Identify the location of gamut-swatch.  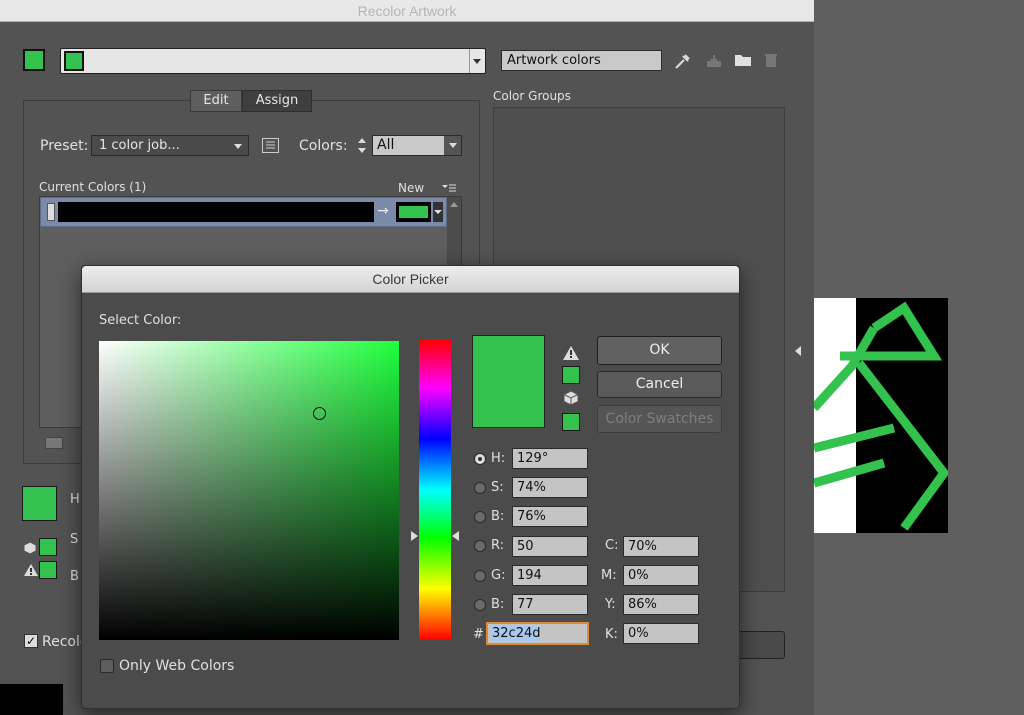
(571, 375).